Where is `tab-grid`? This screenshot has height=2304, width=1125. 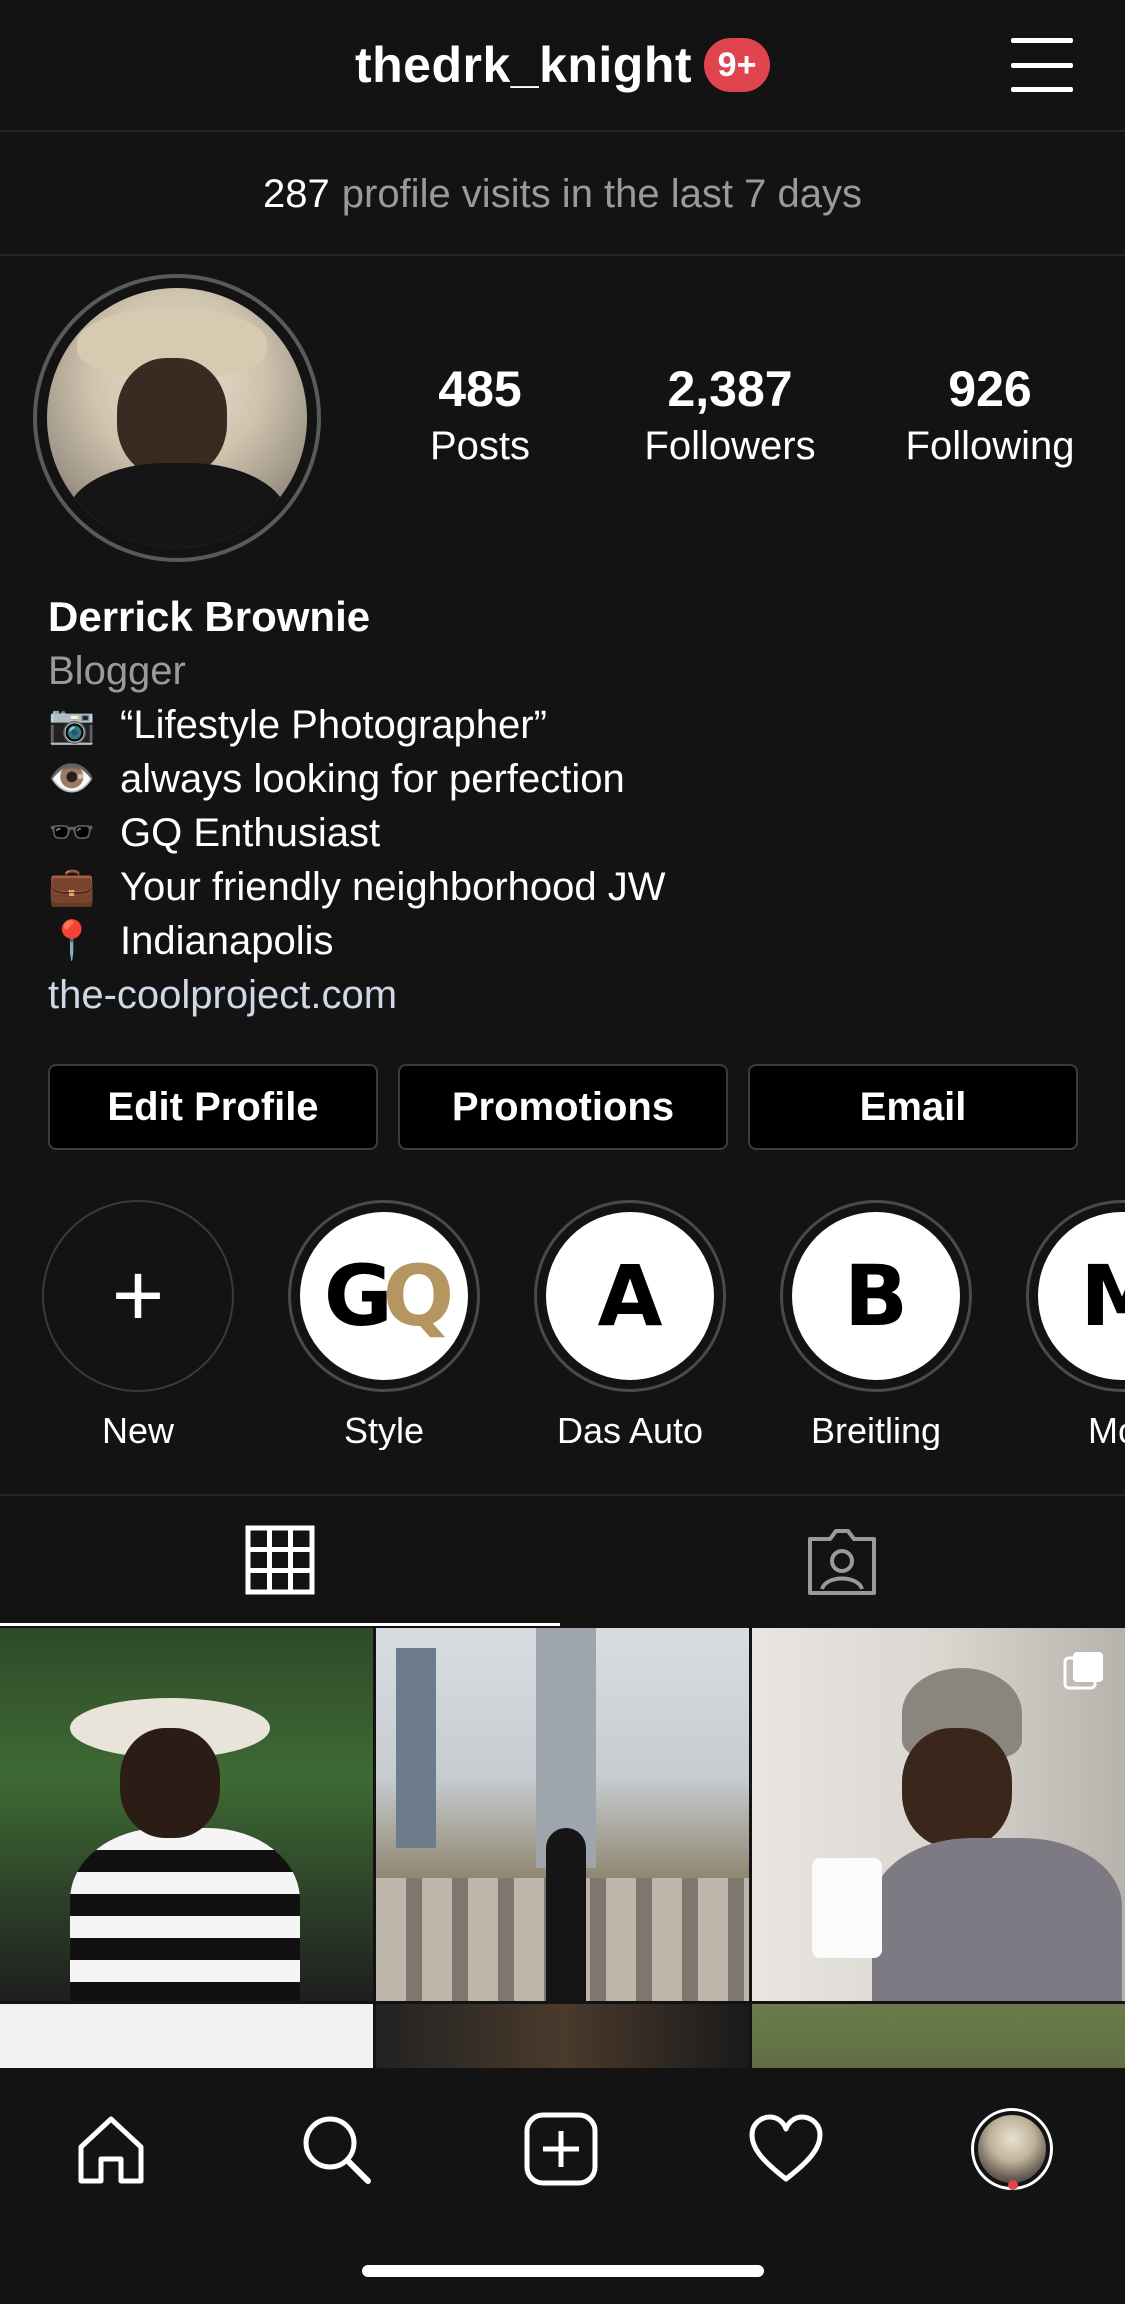
tab-grid is located at coordinates (280, 1561).